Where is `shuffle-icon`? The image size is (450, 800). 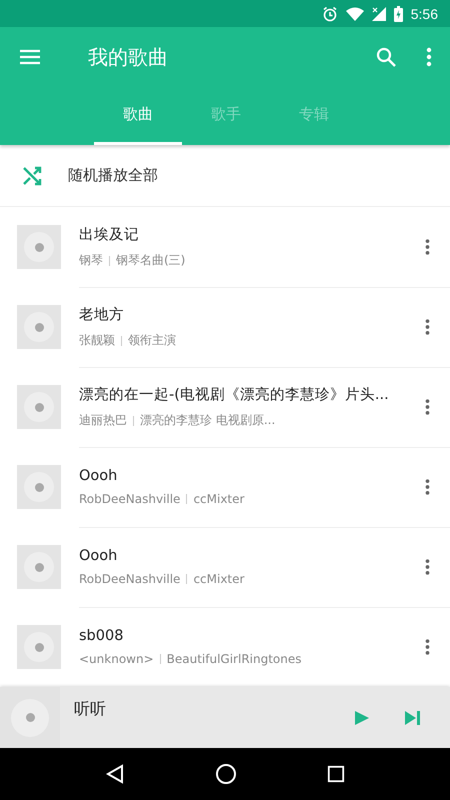
shuffle-icon is located at coordinates (32, 176).